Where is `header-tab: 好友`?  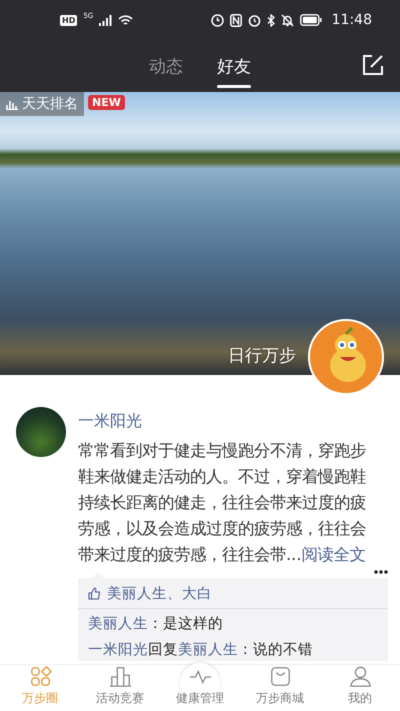
header-tab: 好友 is located at coordinates (234, 66).